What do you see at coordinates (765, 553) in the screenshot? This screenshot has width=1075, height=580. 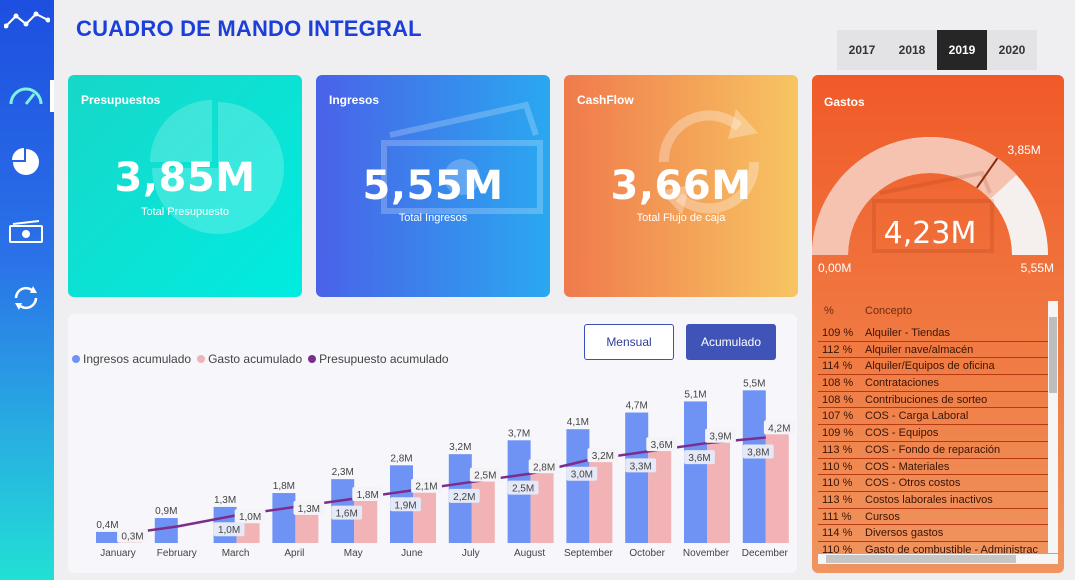 I see `x-tick-label: December` at bounding box center [765, 553].